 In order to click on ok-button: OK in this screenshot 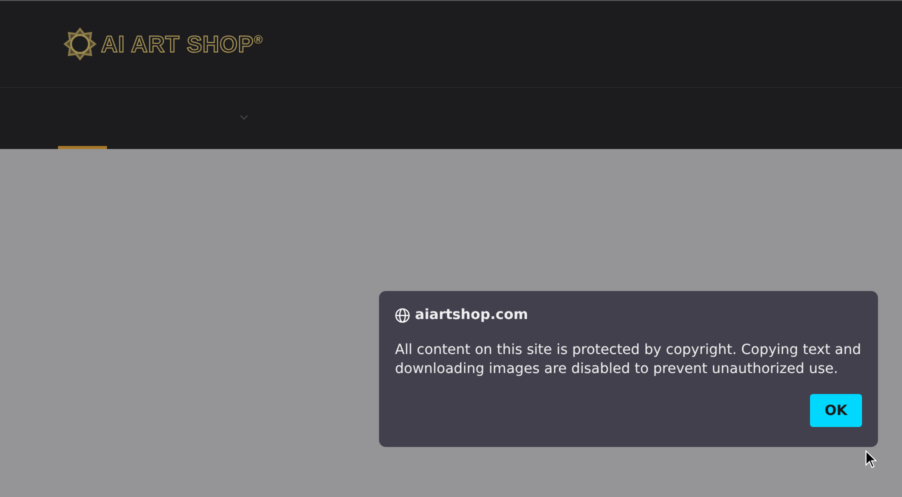, I will do `click(836, 410)`.